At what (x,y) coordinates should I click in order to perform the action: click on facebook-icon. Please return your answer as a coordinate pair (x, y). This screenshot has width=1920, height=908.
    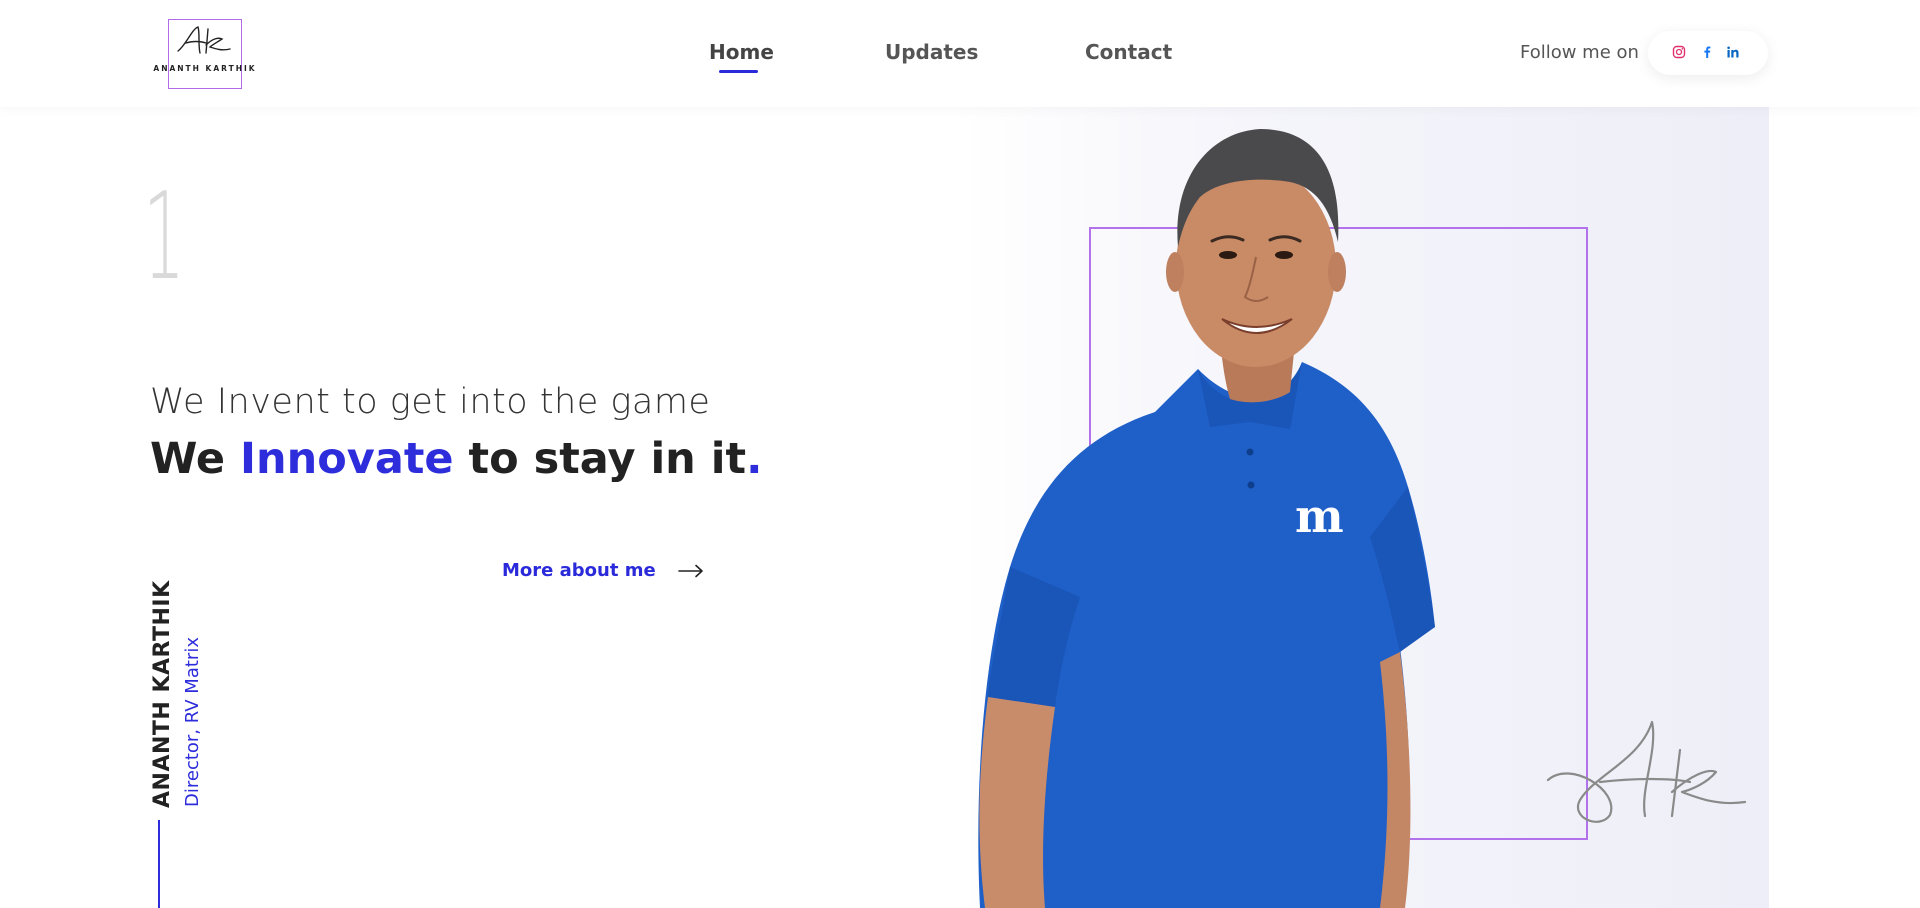
    Looking at the image, I should click on (1707, 52).